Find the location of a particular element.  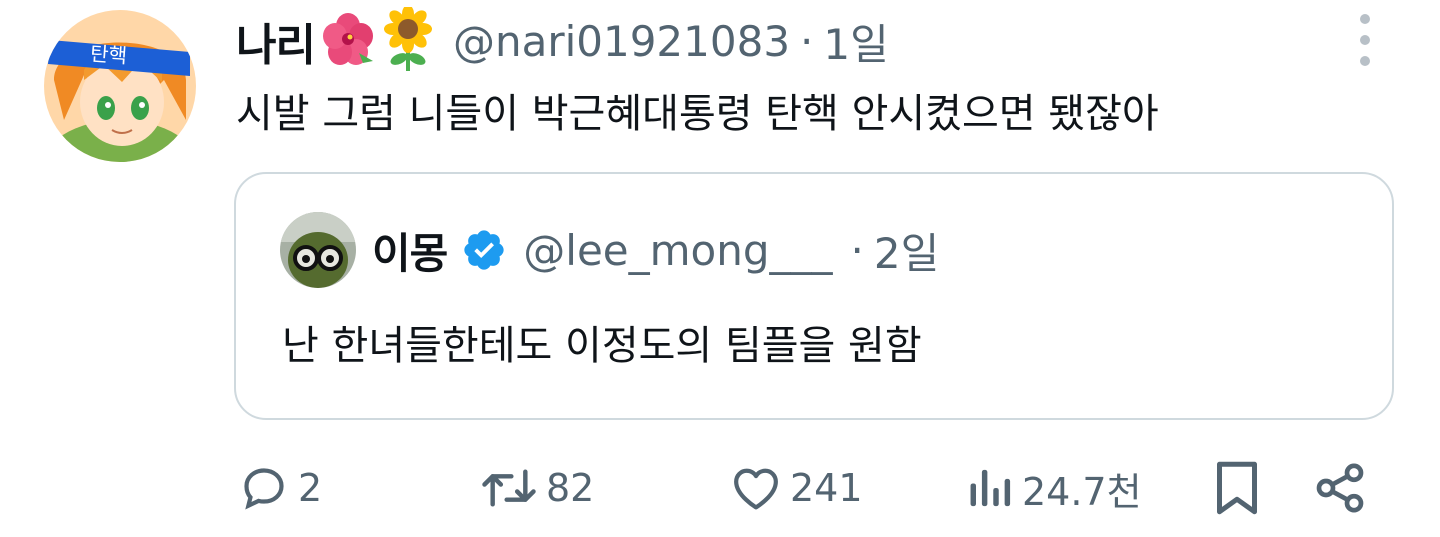

reply-icon is located at coordinates (264, 488).